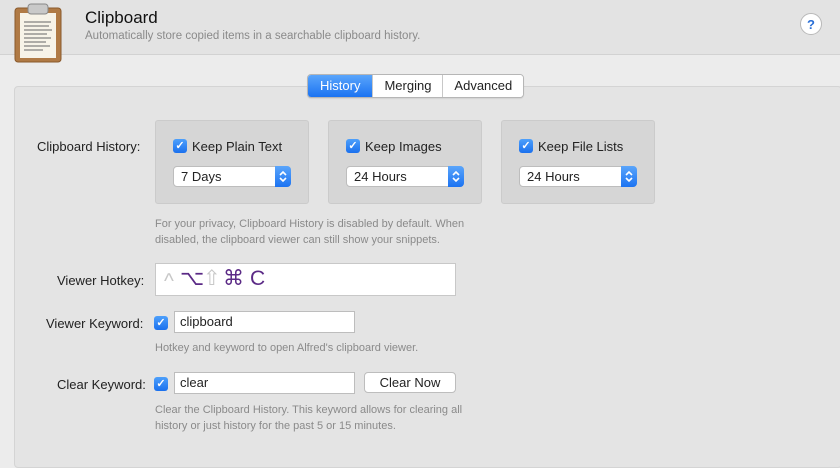  Describe the element at coordinates (264, 322) in the screenshot. I see `viewer-keyword-input: clipboard` at that location.